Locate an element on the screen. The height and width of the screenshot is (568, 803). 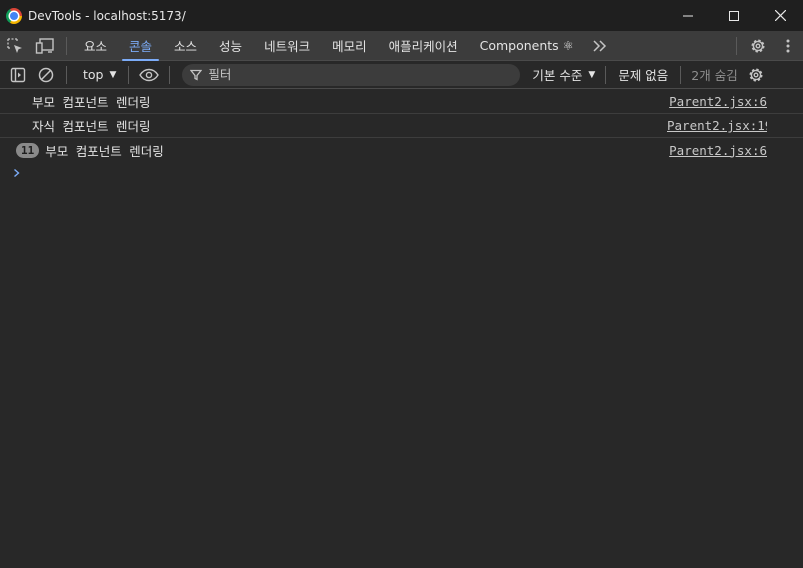
clear-circle-icon is located at coordinates (46, 74).